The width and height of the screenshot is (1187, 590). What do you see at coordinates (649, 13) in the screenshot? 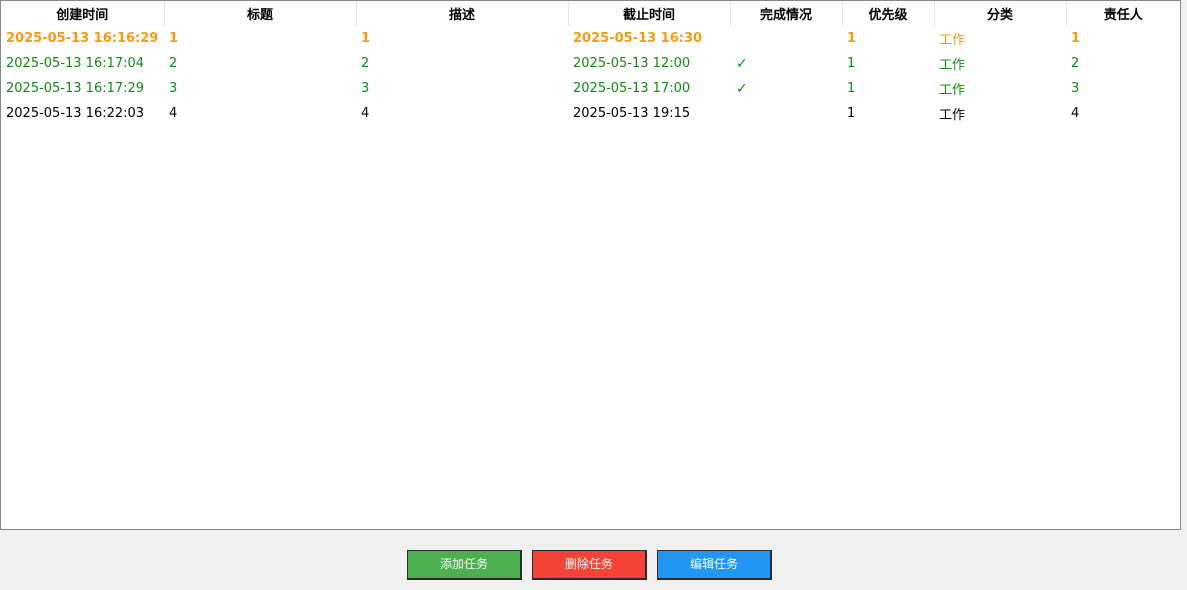
I see `column-header-deadline: 截止时间` at bounding box center [649, 13].